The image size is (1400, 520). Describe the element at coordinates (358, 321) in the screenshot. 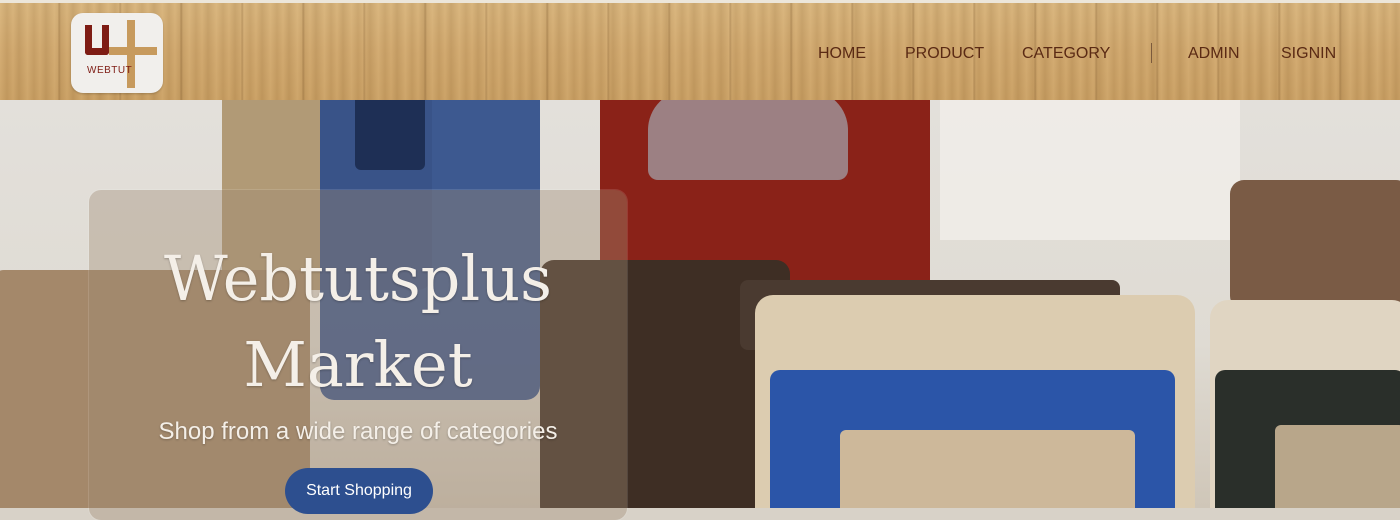

I see `hero-title: Webtutsplus Market` at that location.